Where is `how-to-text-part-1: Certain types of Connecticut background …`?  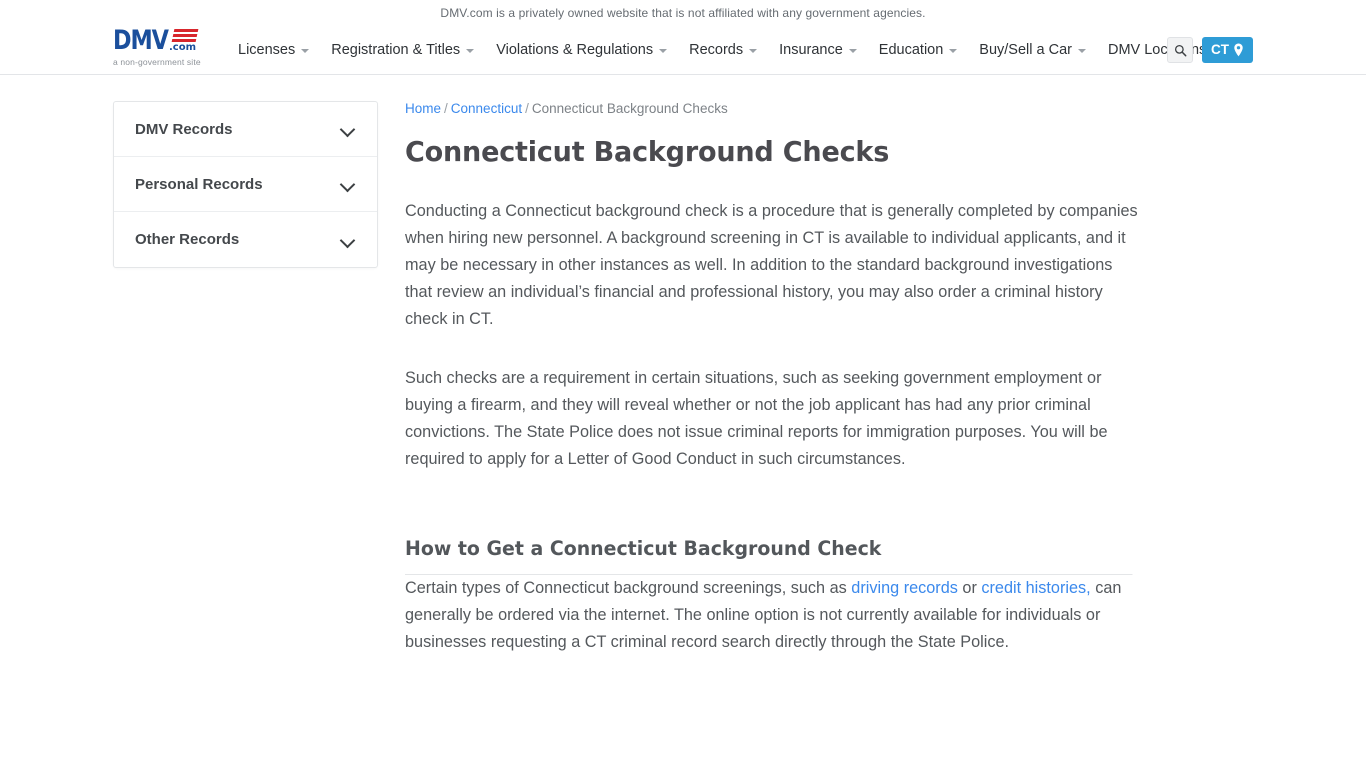 how-to-text-part-1: Certain types of Connecticut background … is located at coordinates (628, 588).